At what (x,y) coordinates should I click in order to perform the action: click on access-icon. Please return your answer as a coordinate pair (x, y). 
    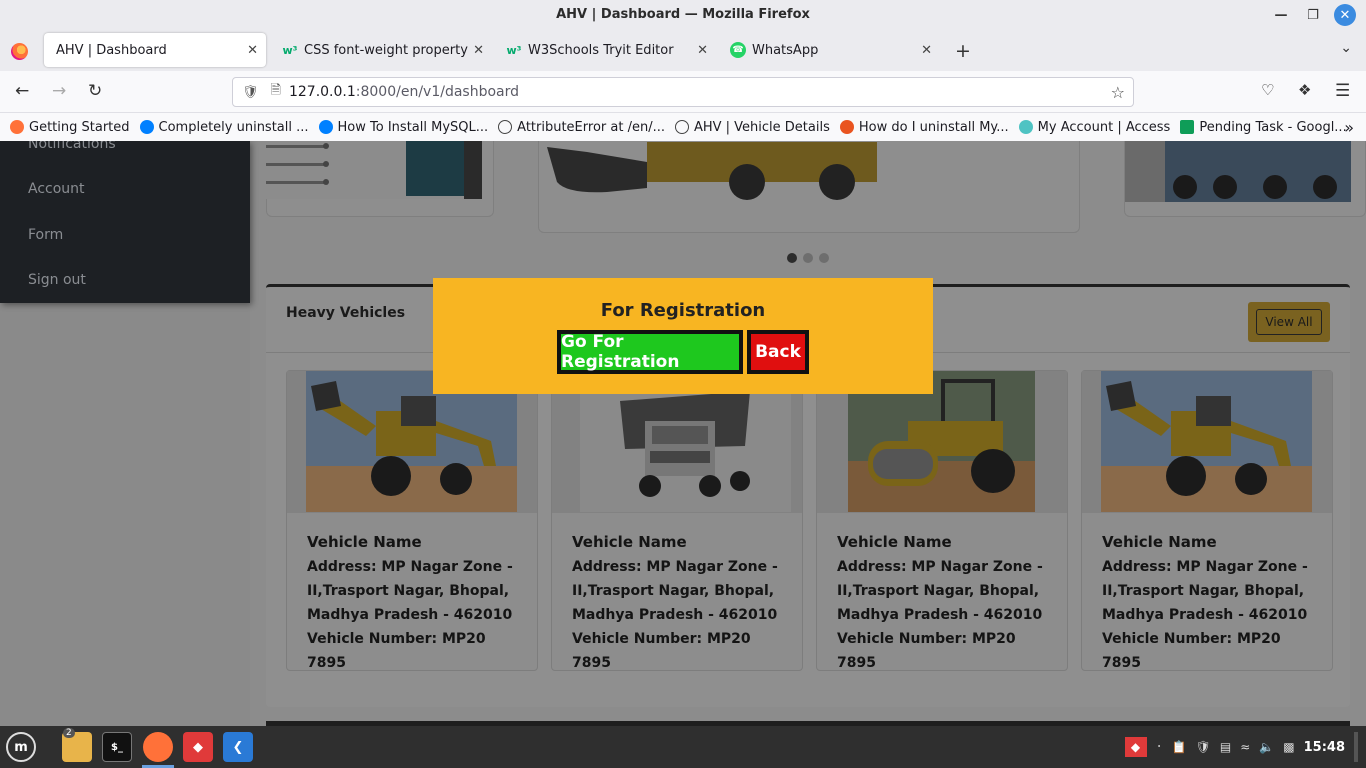
    Looking at the image, I should click on (1025, 127).